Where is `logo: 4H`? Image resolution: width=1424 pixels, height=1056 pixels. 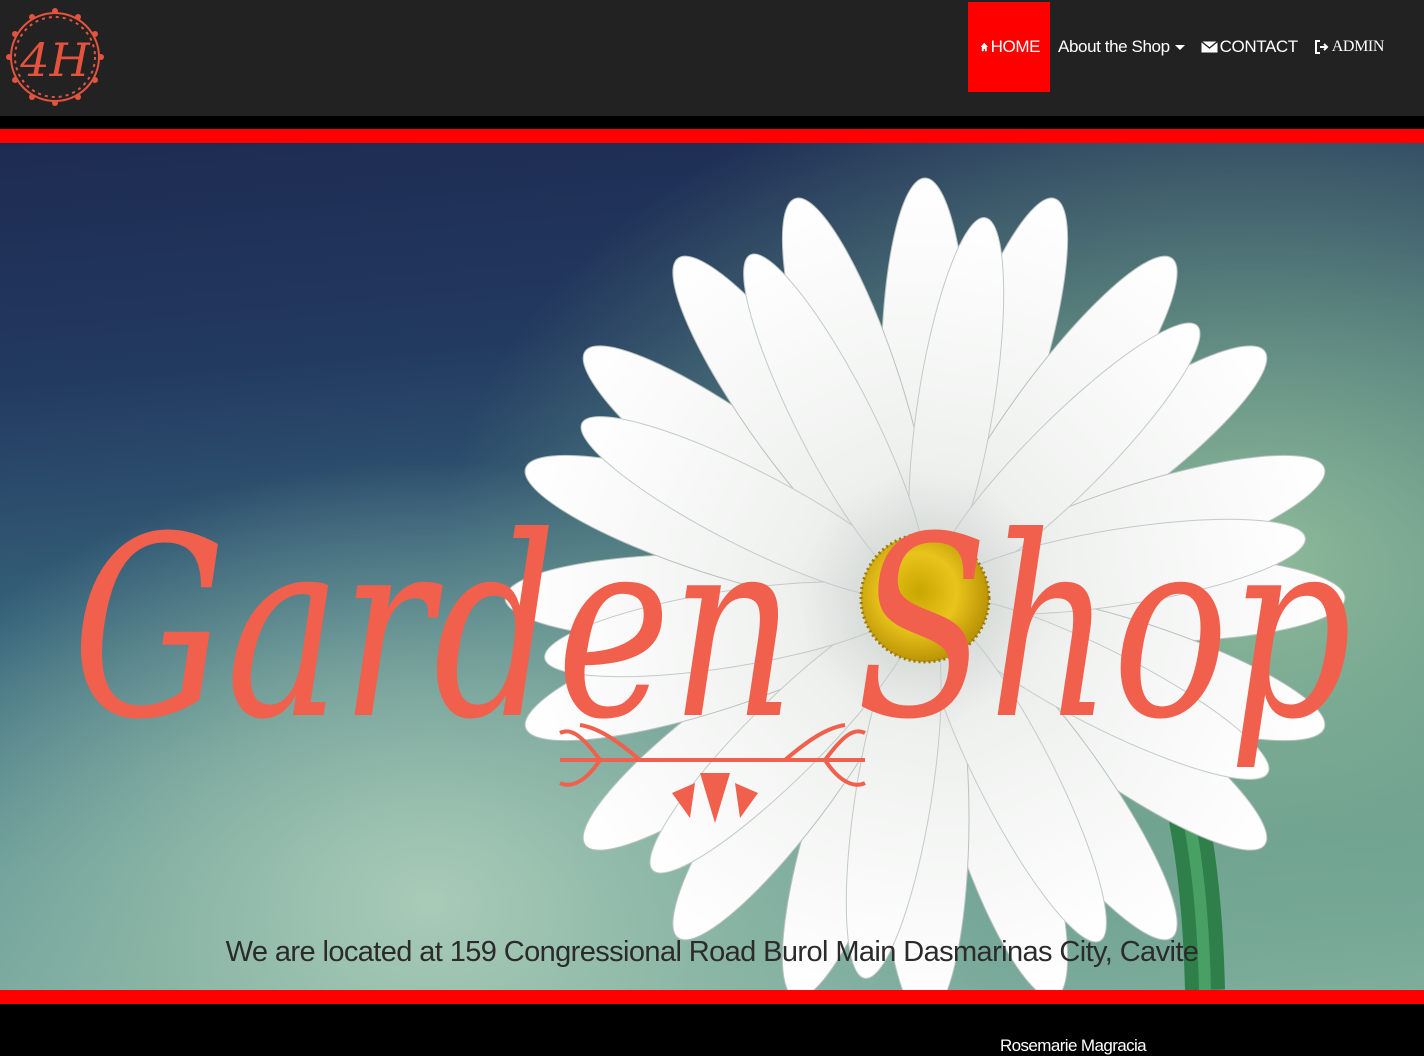 logo: 4H is located at coordinates (55, 57).